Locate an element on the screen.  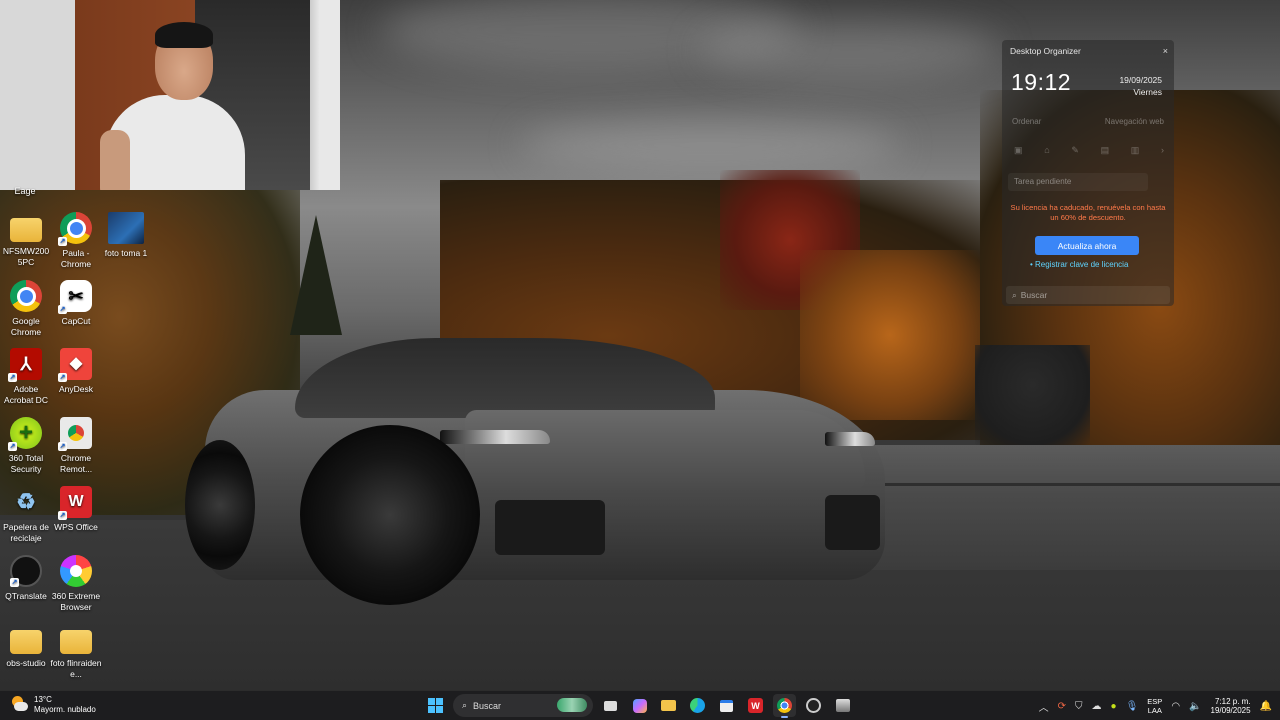
desktop-icon-label: foto toma 1 is located at coordinates (126, 253).